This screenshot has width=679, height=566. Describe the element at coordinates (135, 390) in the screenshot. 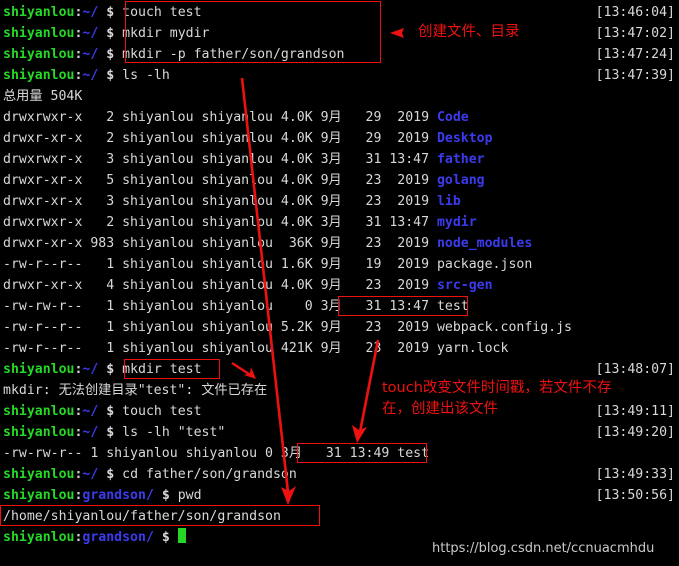

I see `terminal-line-error: mkdir: 无法创建目录"test": 文件已存在` at that location.